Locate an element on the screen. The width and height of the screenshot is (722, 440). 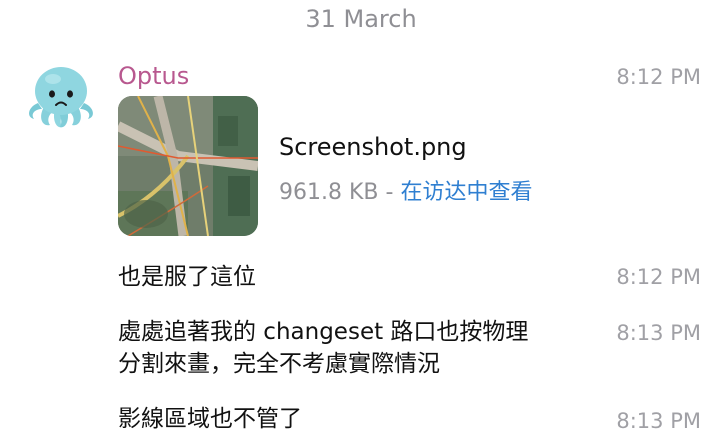
show-in-finder-link: 在访达中查看 is located at coordinates (466, 192).